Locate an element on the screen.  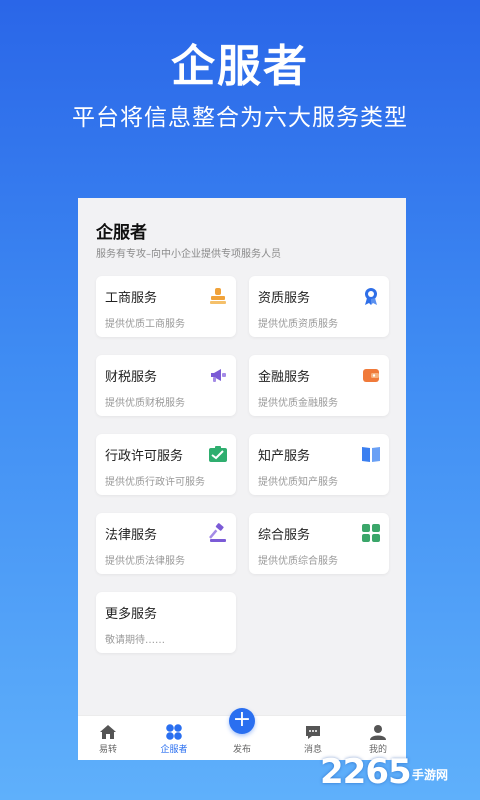
service-card-qualification: 资质服务 提供优质资质服务 is located at coordinates (319, 306).